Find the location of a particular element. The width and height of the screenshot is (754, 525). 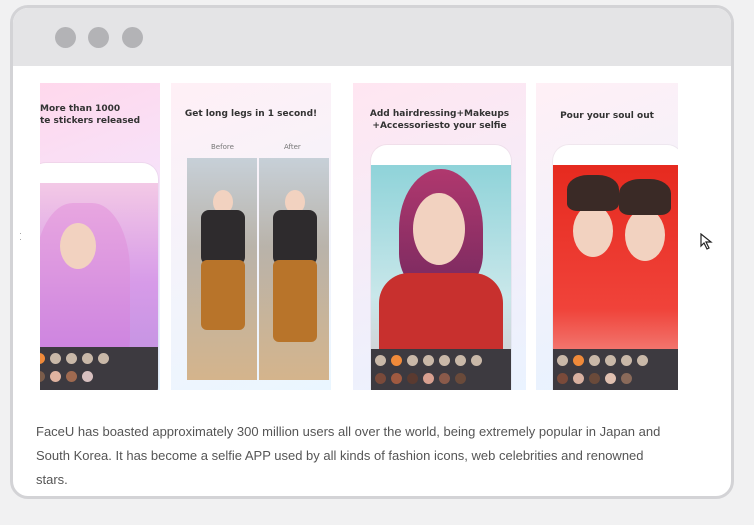

scroll-indicator-icon: · · is located at coordinates (20, 236).